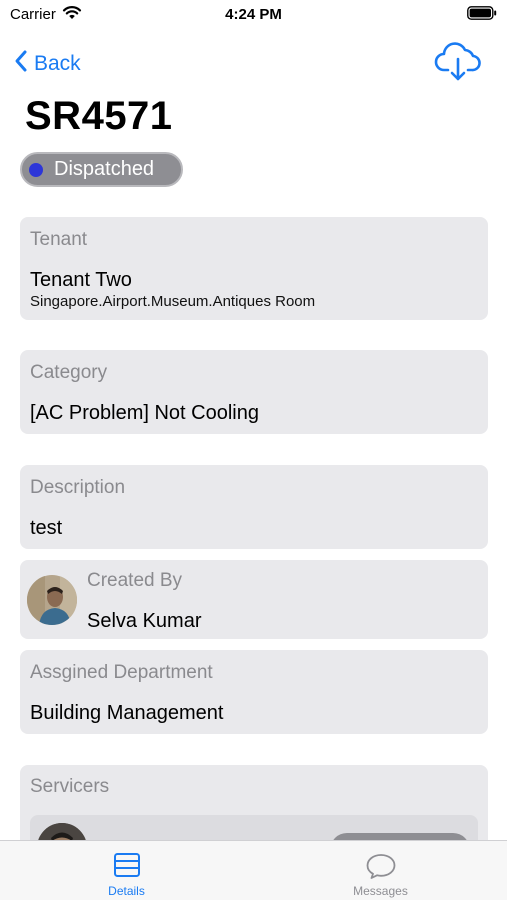 Image resolution: width=507 pixels, height=900 pixels. I want to click on page-title: SR4571, so click(99, 116).